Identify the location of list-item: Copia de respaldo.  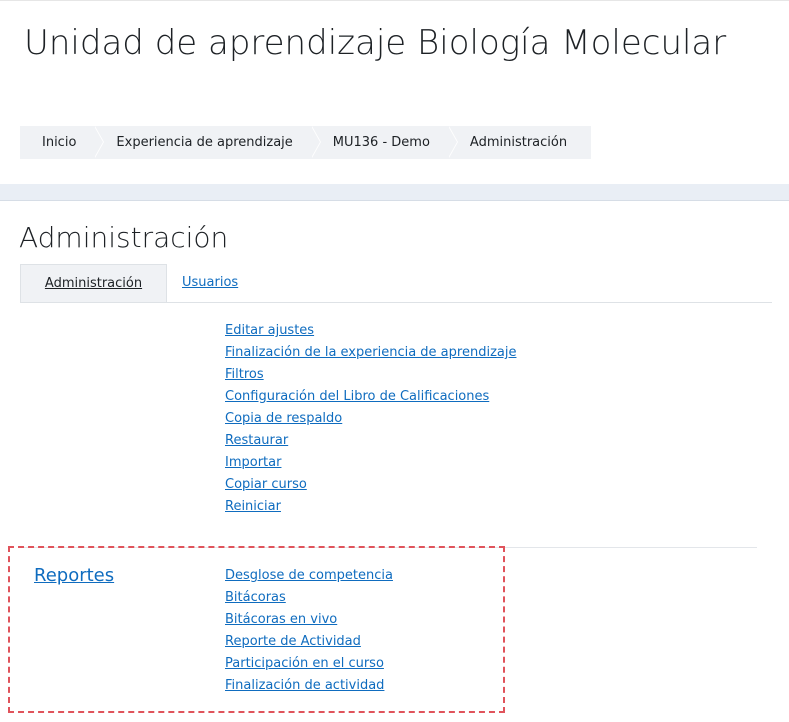
(370, 417).